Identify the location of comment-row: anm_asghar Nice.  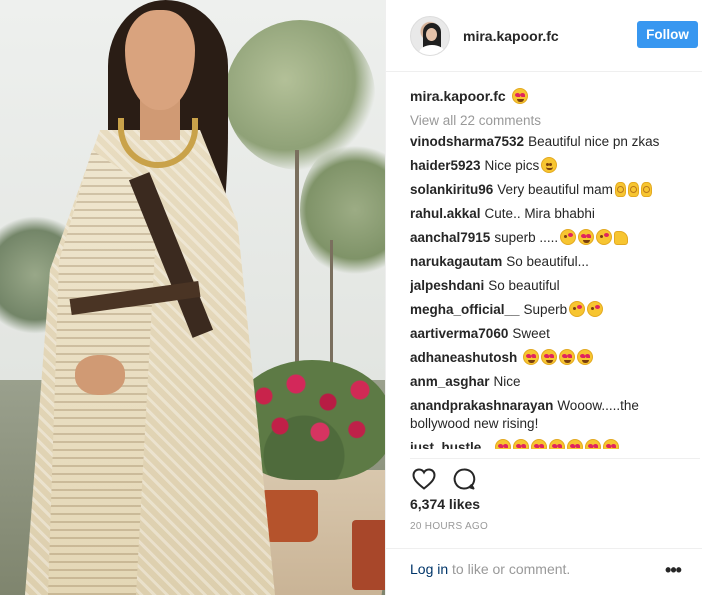
(555, 382).